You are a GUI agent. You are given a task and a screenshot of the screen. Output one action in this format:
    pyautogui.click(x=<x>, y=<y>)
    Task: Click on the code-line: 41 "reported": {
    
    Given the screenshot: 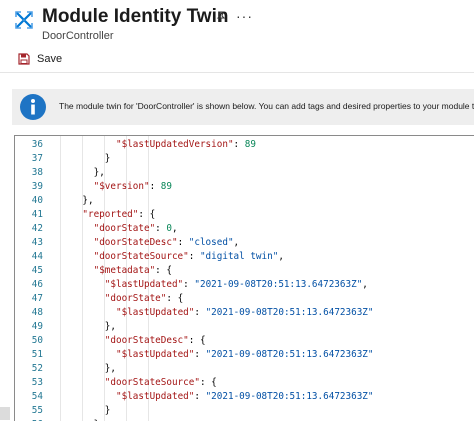 What is the action you would take?
    pyautogui.click(x=244, y=215)
    